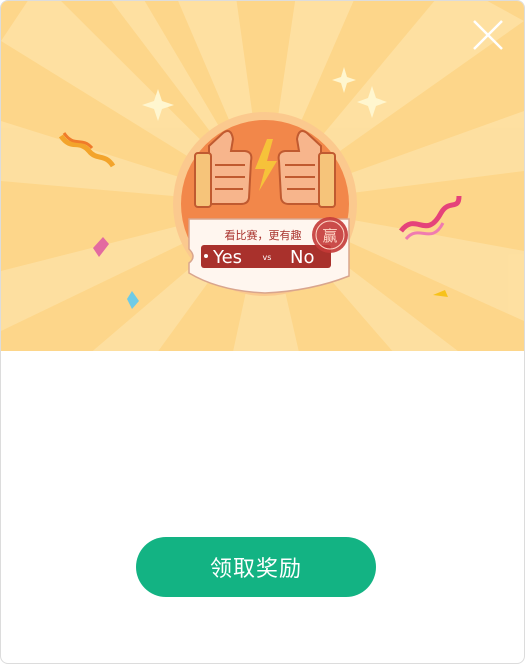 This screenshot has height=664, width=525. Describe the element at coordinates (256, 567) in the screenshot. I see `claim-reward-button: 领取奖励` at that location.